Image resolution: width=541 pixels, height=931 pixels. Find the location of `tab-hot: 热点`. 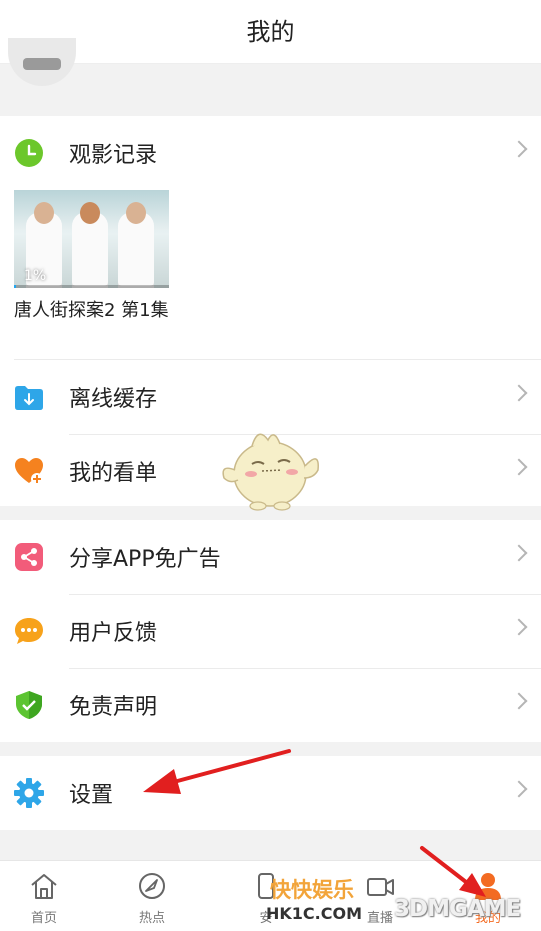

tab-hot: 热点 is located at coordinates (152, 899).